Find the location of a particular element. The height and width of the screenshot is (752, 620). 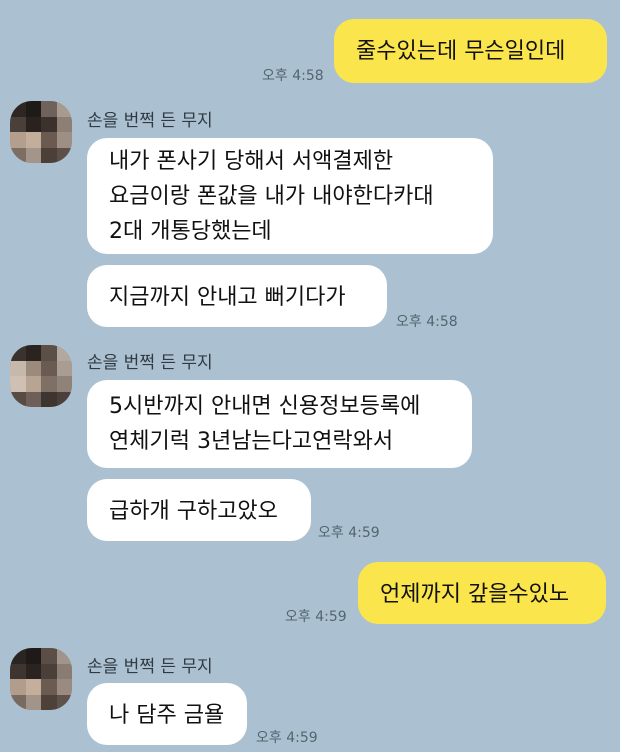

incoming-message-bubble: 지금까지 안내고 뻐기다가 is located at coordinates (237, 296).